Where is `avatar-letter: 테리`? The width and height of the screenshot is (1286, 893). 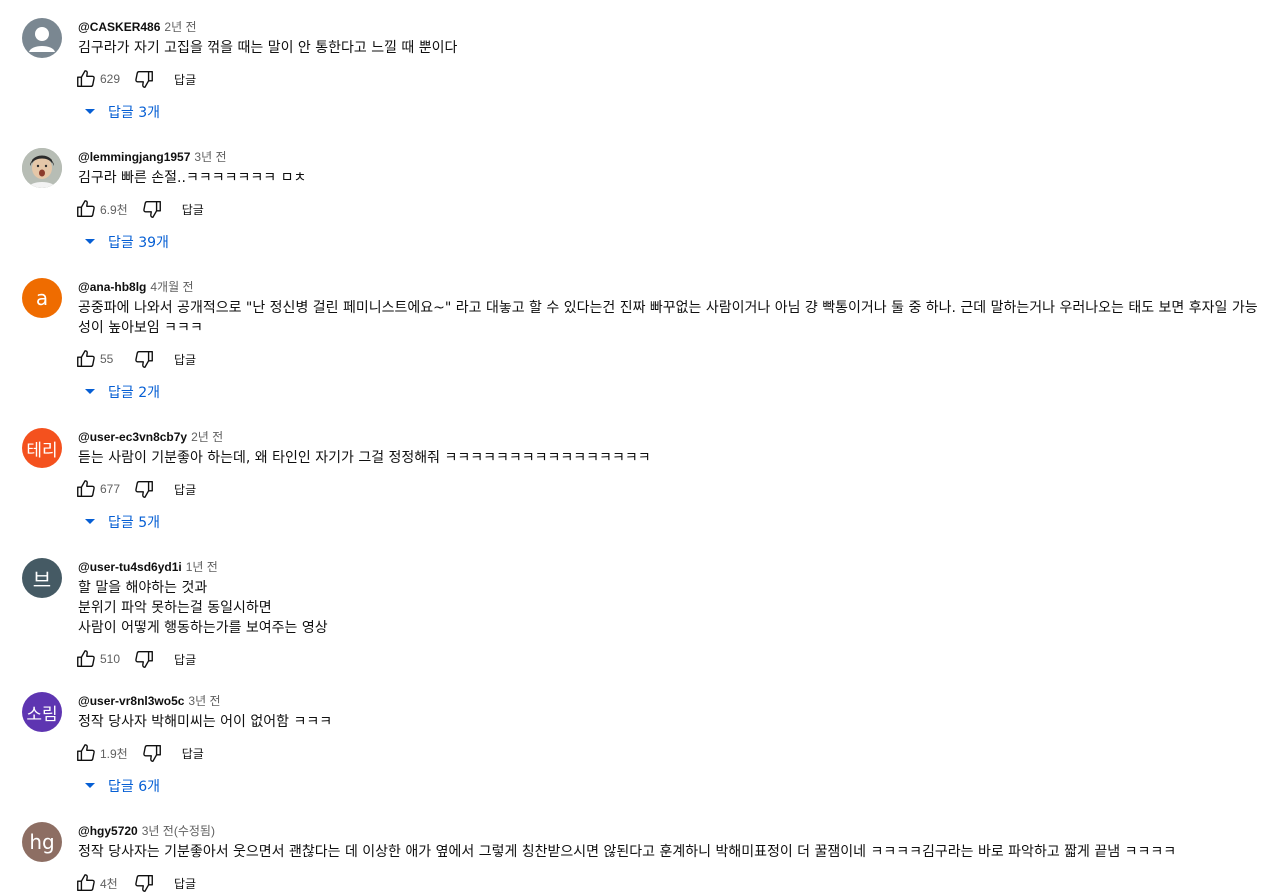 avatar-letter: 테리 is located at coordinates (42, 450).